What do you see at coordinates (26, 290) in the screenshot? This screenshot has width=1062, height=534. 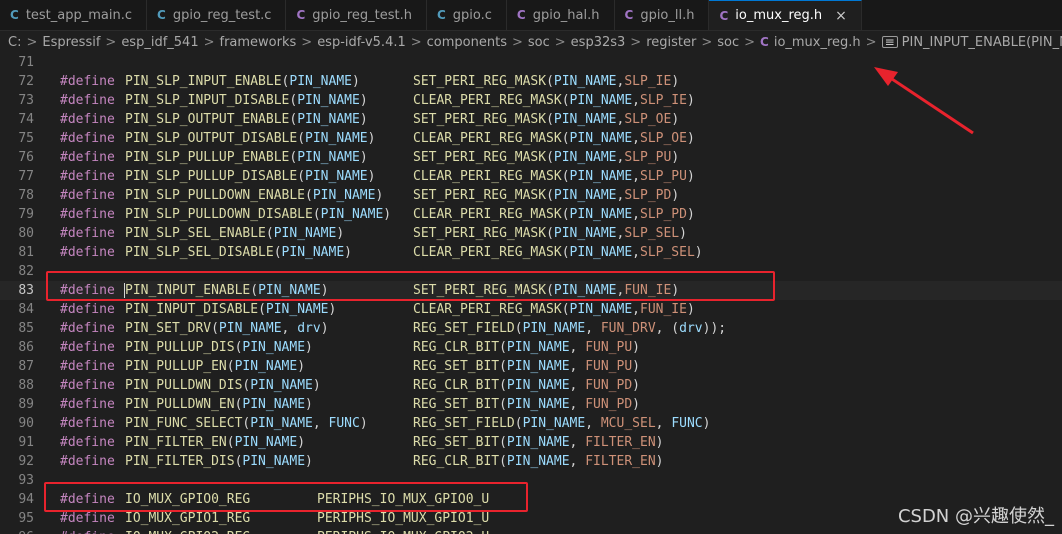 I see `line-number: 83` at bounding box center [26, 290].